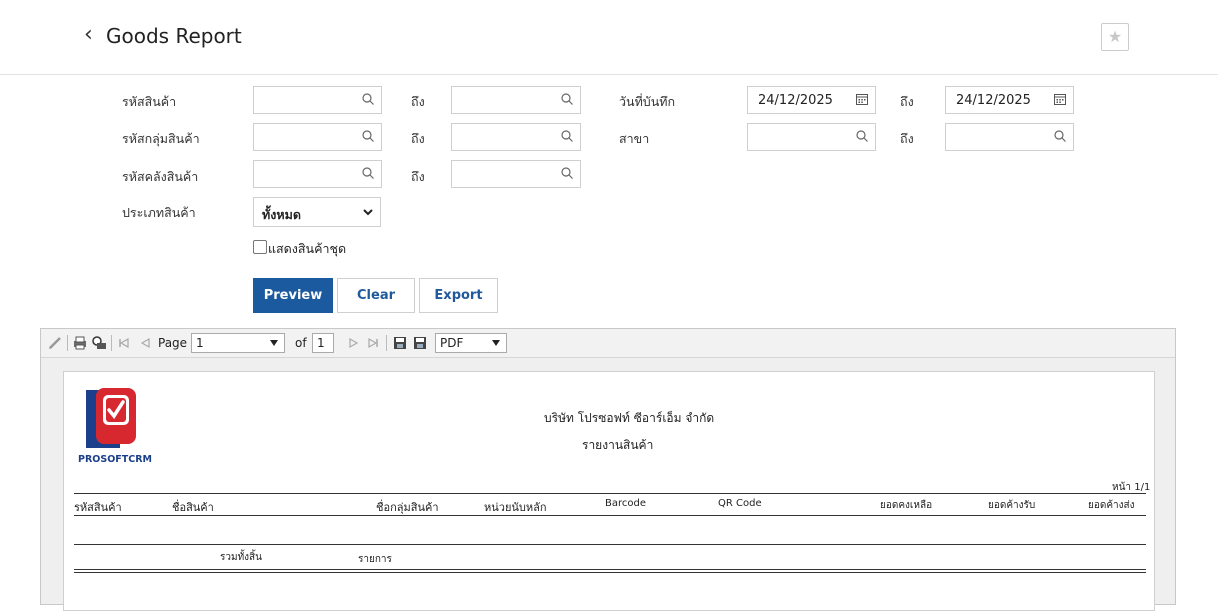 This screenshot has width=1218, height=611. What do you see at coordinates (1009, 137) in the screenshot?
I see `branch-to-input` at bounding box center [1009, 137].